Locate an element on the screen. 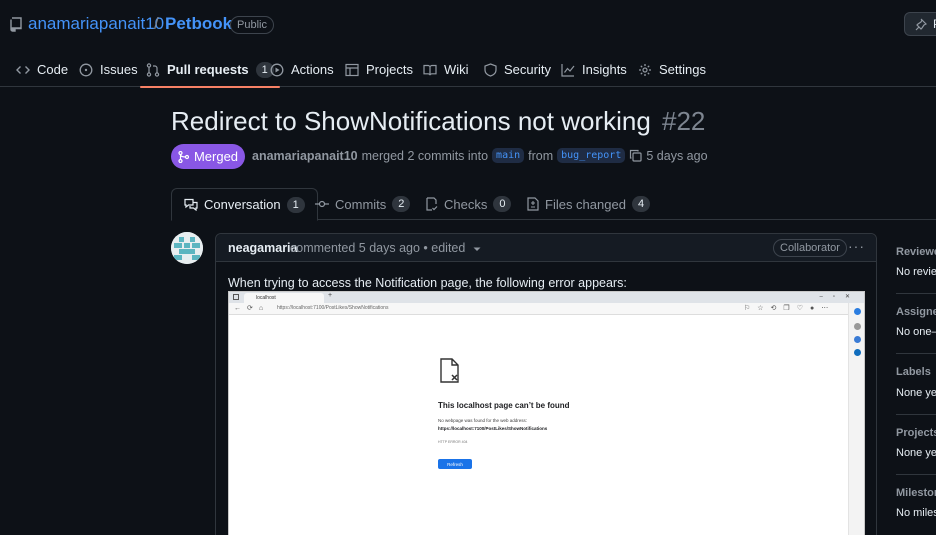 Image resolution: width=936 pixels, height=535 pixels. tab-commits-label: Commits is located at coordinates (361, 204).